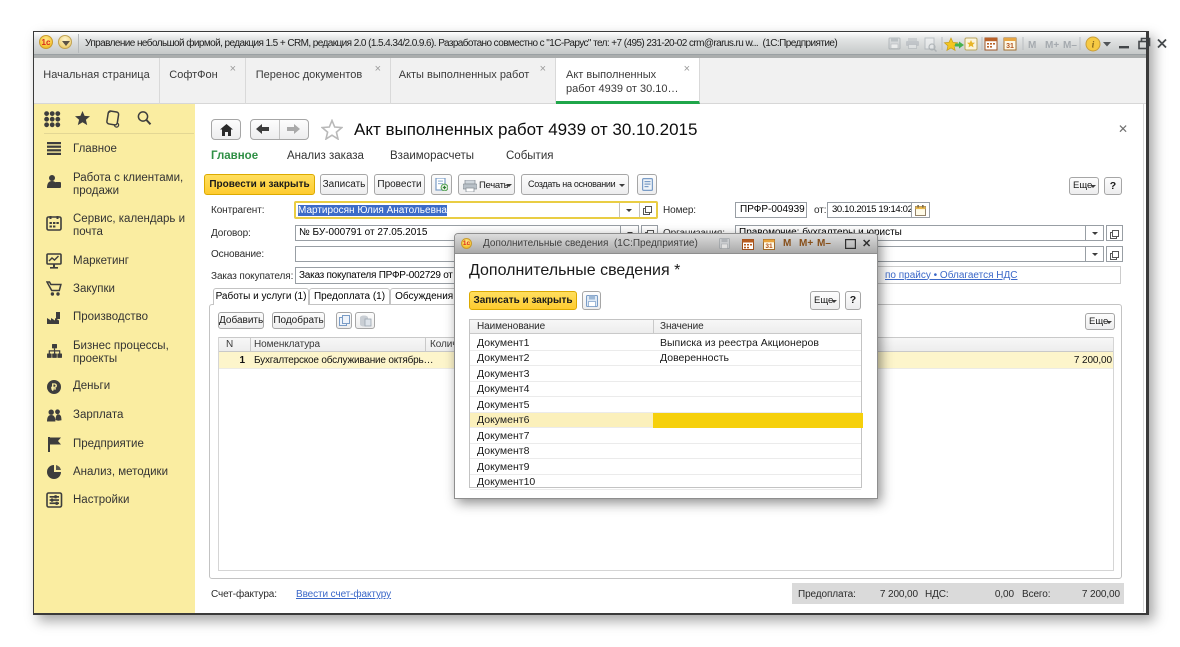 This screenshot has height=647, width=1180. I want to click on svg-text: М+, so click(1052, 45).